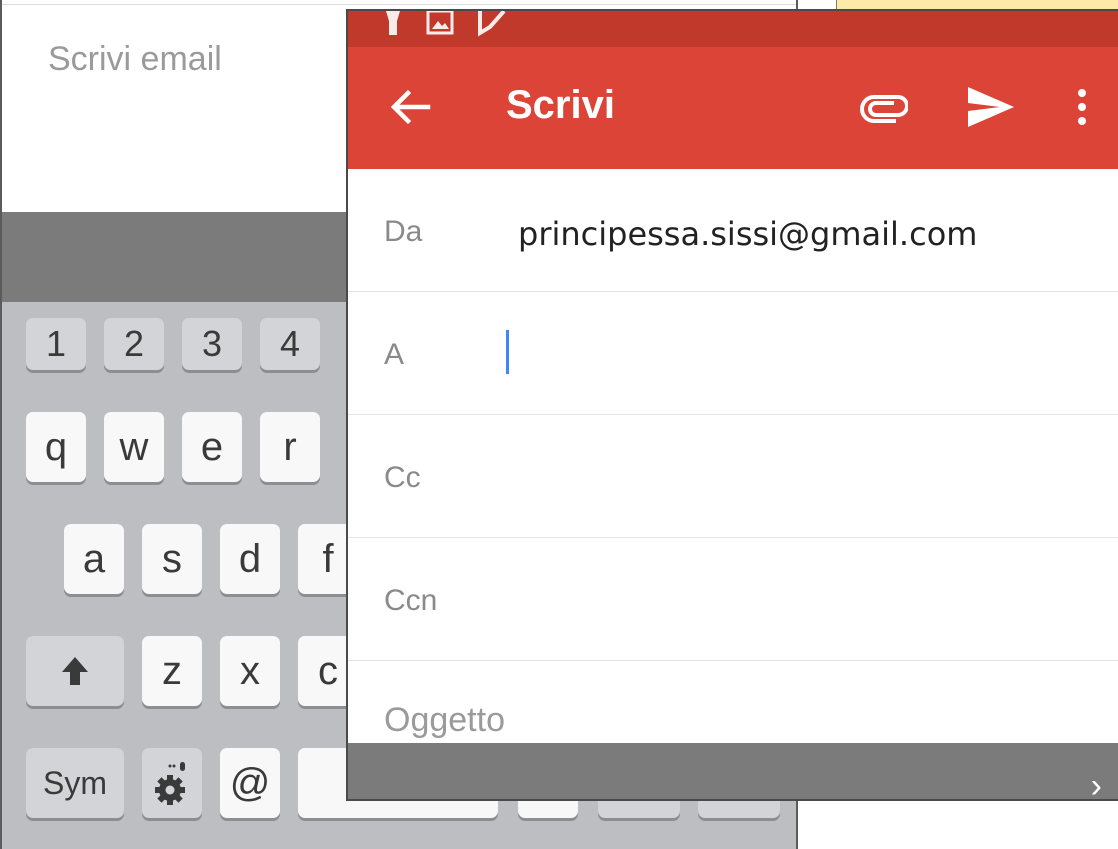 This screenshot has width=1118, height=849. Describe the element at coordinates (492, 24) in the screenshot. I see `checklist-icon` at that location.